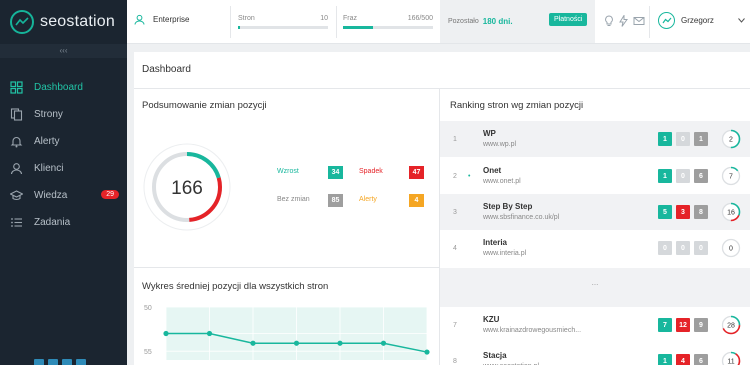 This screenshot has height=365, width=750. I want to click on site-url: www.interia.pl, so click(504, 253).